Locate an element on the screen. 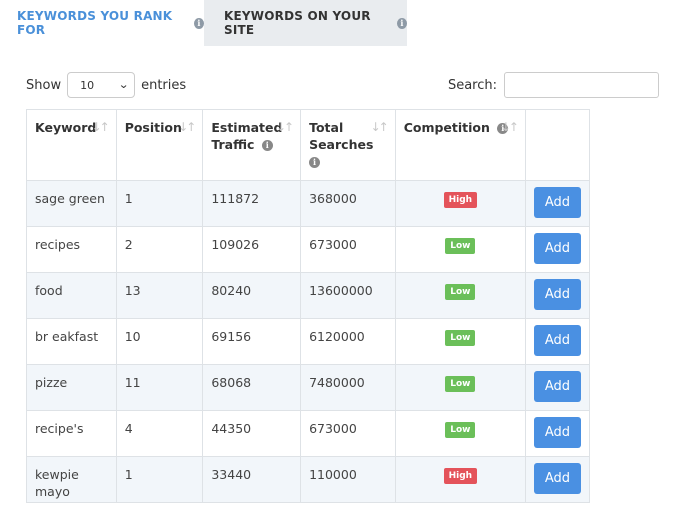 This screenshot has width=679, height=505. table-row: kewpie mayo 1 33440 110000 High Add is located at coordinates (308, 479).